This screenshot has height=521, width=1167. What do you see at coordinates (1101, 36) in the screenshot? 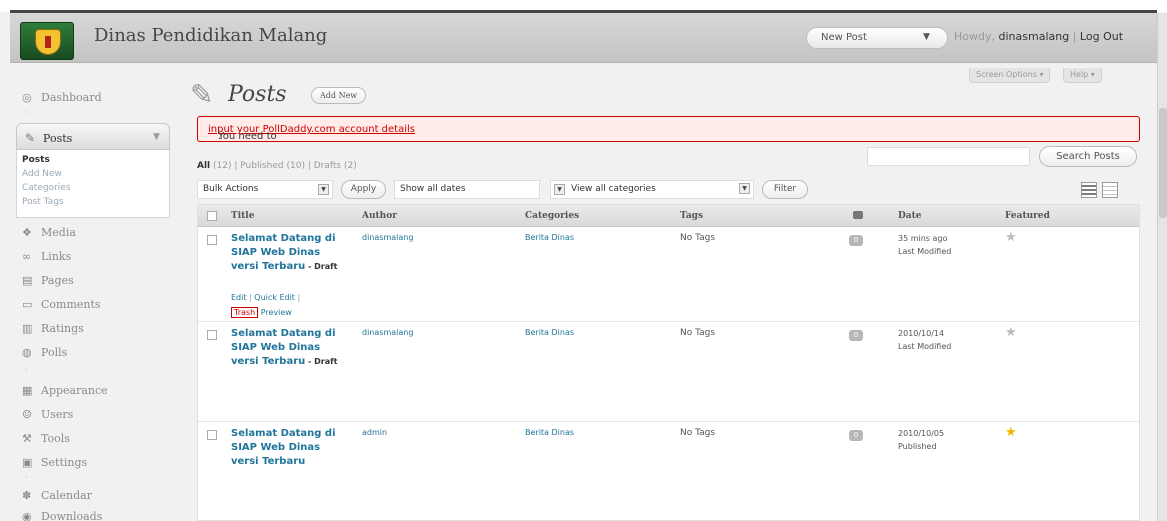
I see `logout-link: Log Out` at bounding box center [1101, 36].